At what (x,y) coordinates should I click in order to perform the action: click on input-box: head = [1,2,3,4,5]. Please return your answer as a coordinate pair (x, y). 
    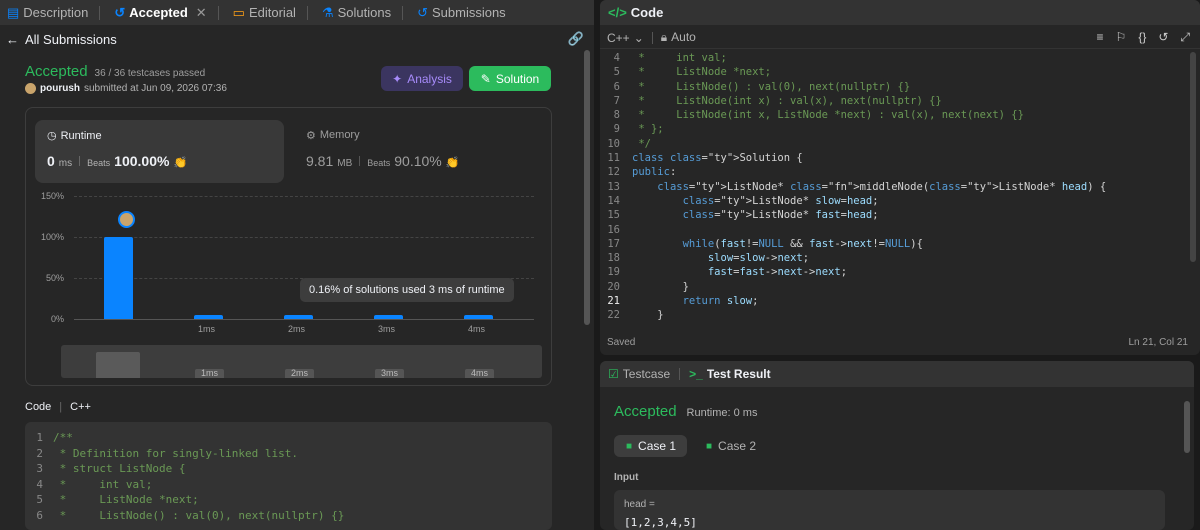
    Looking at the image, I should click on (889, 510).